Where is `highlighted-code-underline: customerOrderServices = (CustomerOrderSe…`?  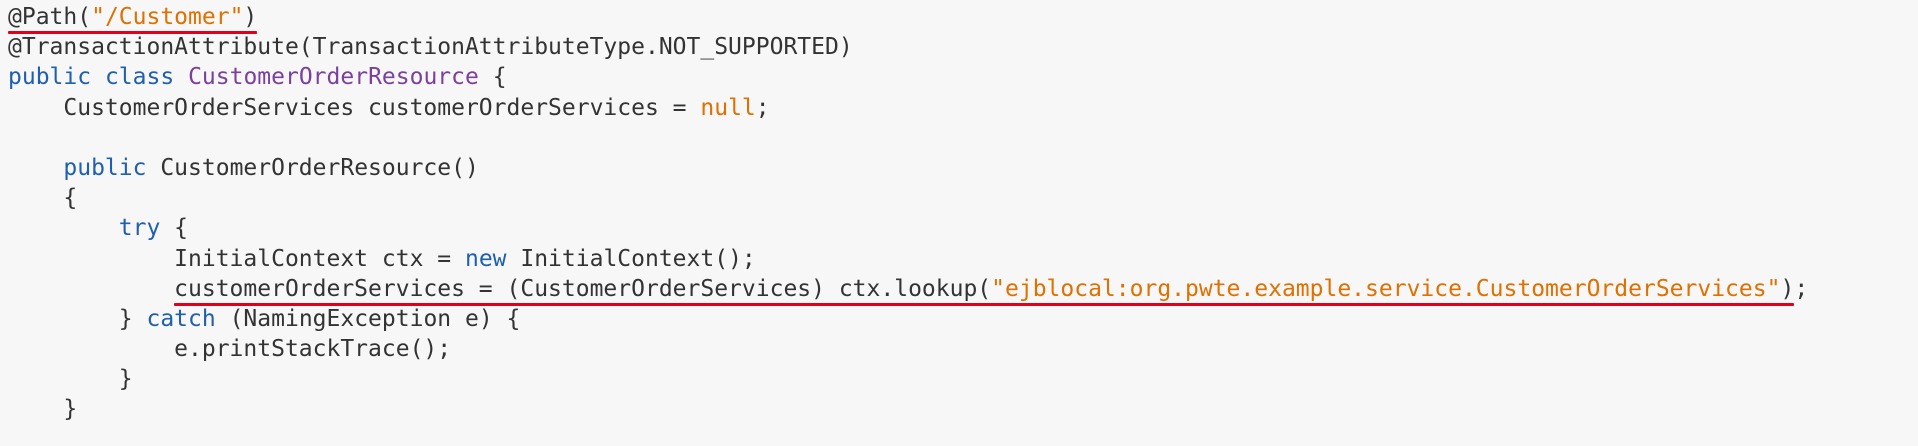
highlighted-code-underline: customerOrderServices = (CustomerOrderSe… is located at coordinates (984, 290).